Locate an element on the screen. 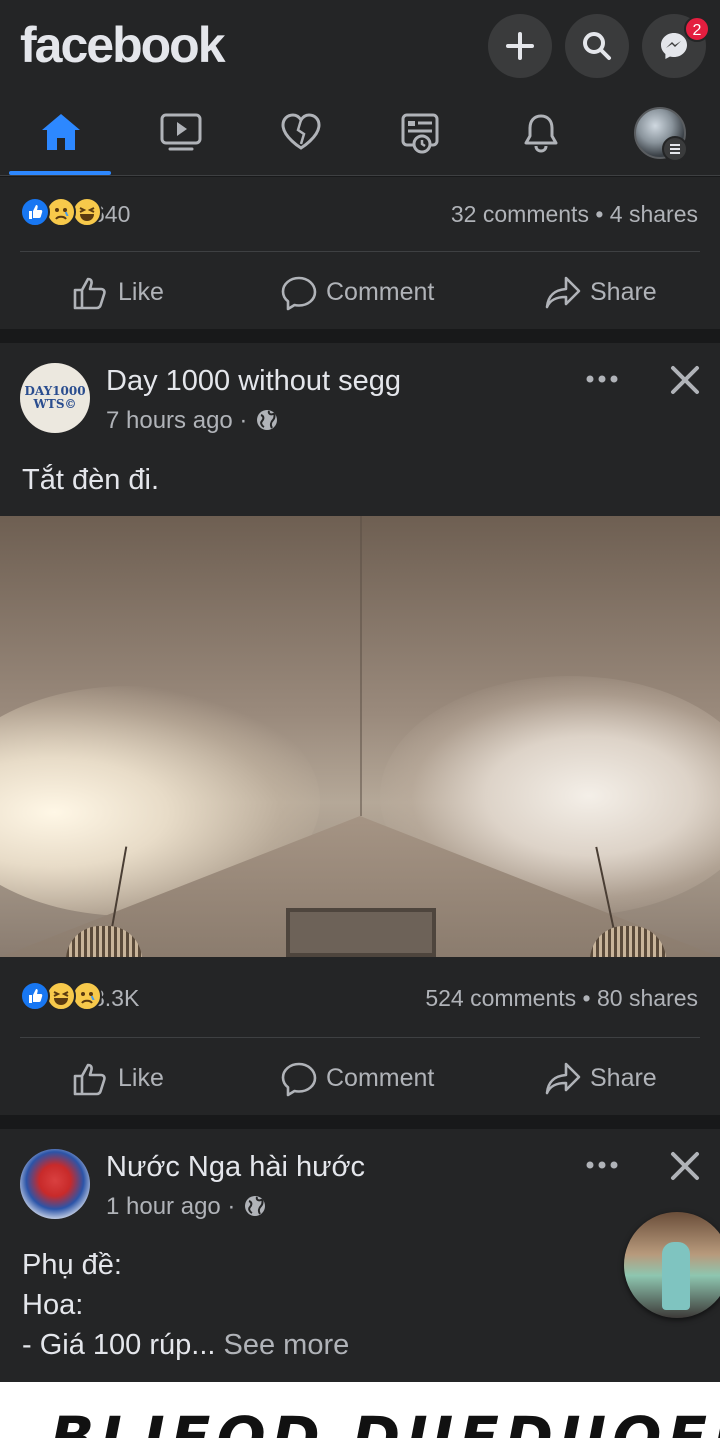  video-icon is located at coordinates (181, 132).